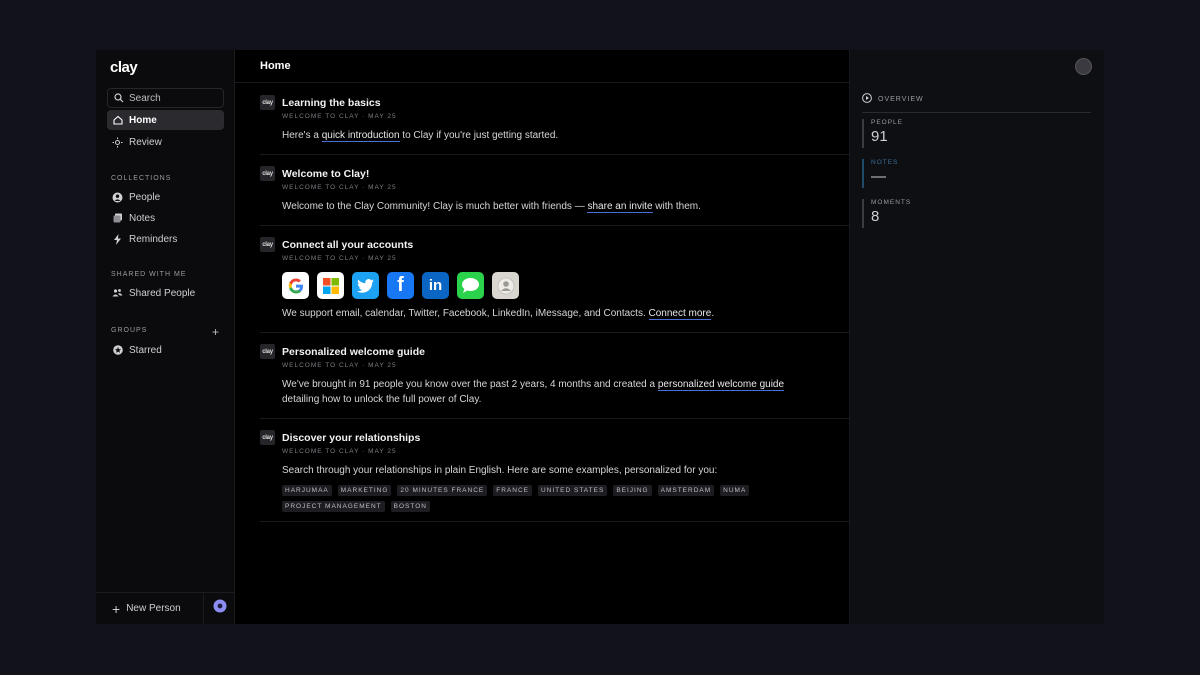 The height and width of the screenshot is (675, 1200). Describe the element at coordinates (143, 120) in the screenshot. I see `sidebar-item-label: Home` at that location.